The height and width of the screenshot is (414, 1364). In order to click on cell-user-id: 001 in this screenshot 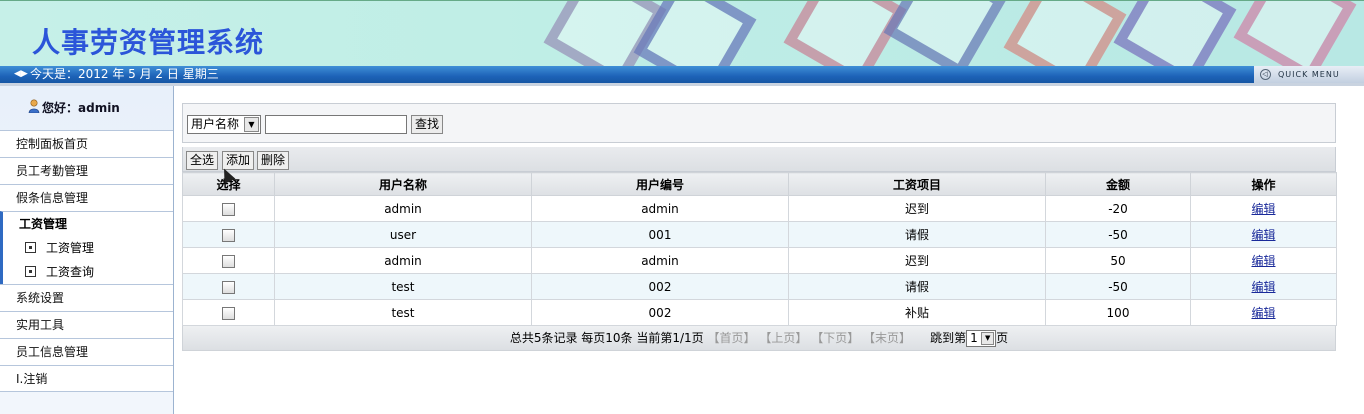, I will do `click(660, 234)`.